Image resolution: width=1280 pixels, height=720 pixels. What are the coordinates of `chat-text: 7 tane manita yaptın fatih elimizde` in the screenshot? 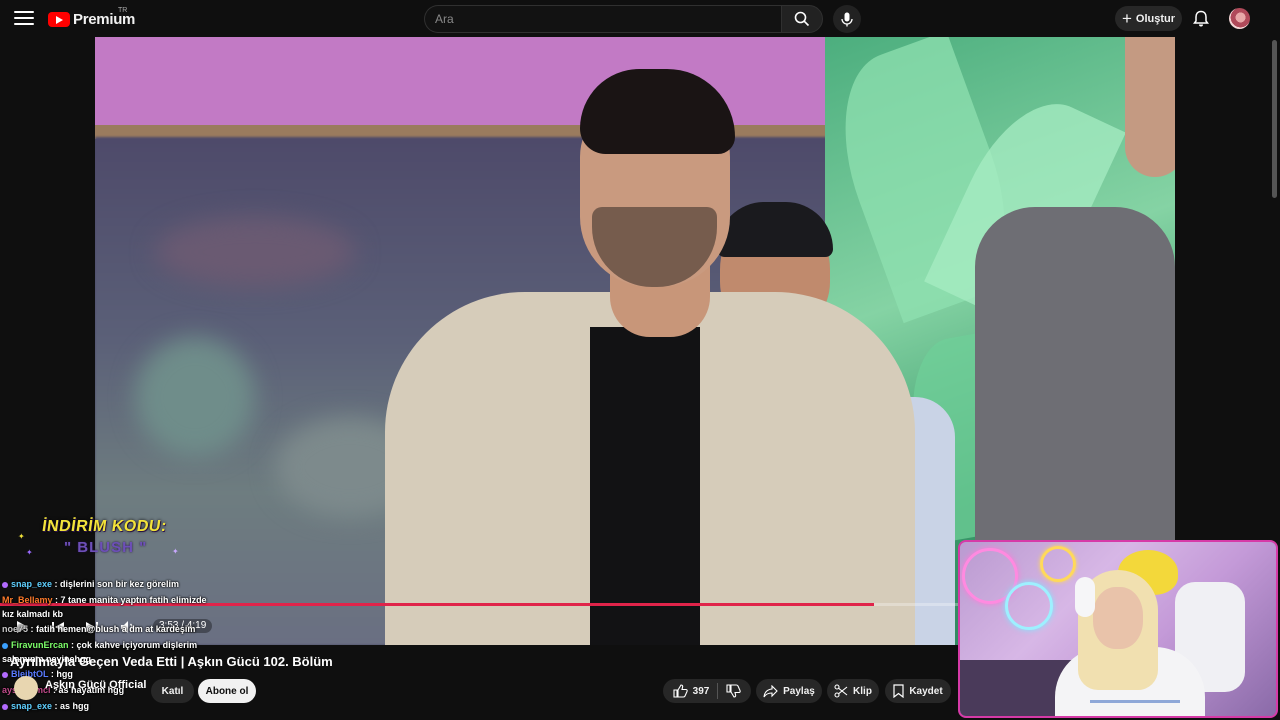 It's located at (133, 600).